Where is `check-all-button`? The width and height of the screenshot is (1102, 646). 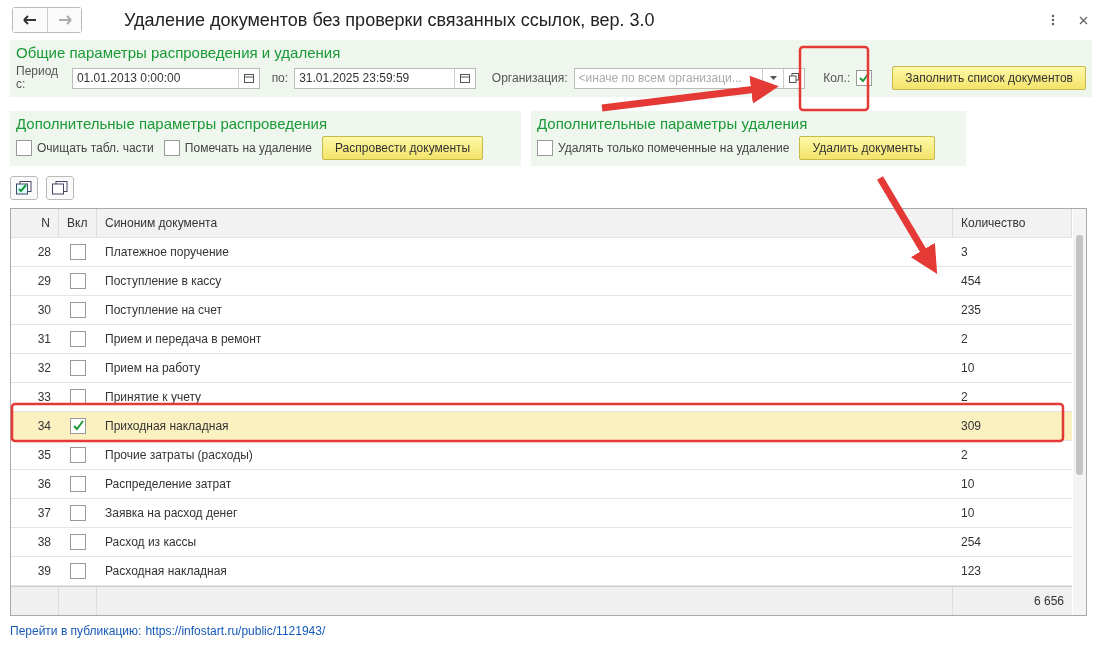 check-all-button is located at coordinates (24, 188).